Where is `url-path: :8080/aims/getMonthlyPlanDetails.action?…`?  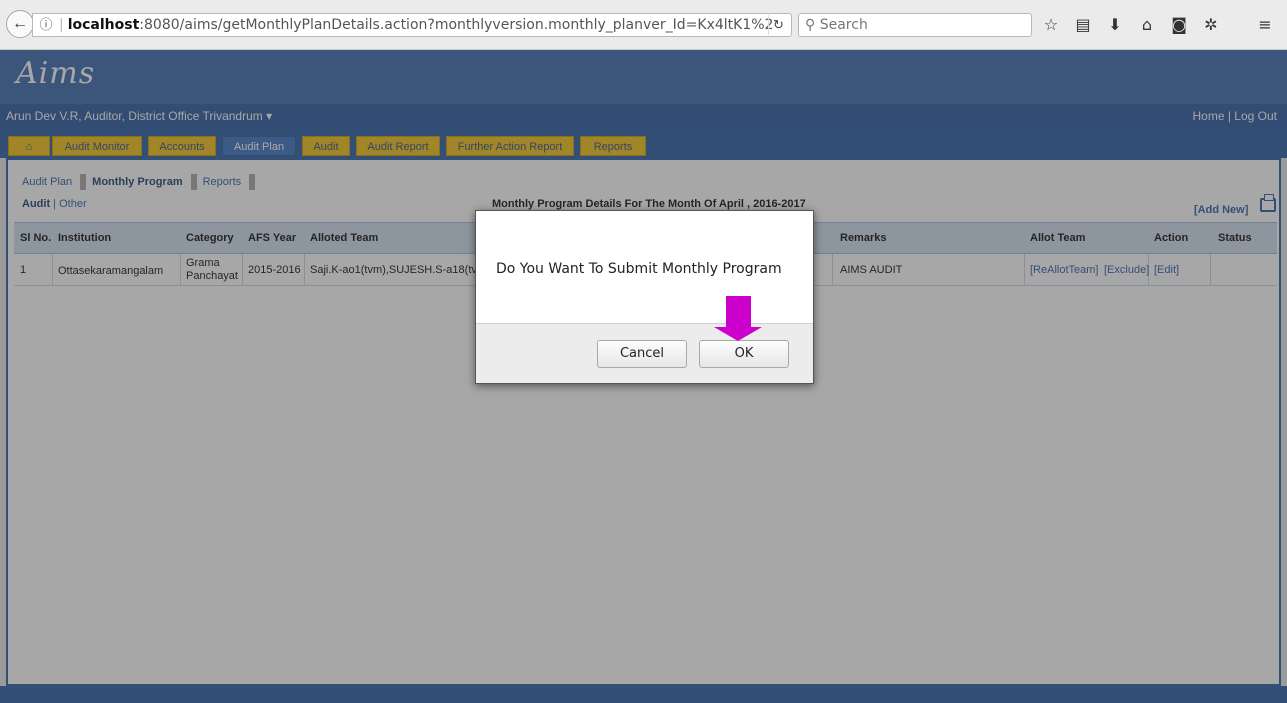 url-path: :8080/aims/getMonthlyPlanDetails.action?… is located at coordinates (456, 25).